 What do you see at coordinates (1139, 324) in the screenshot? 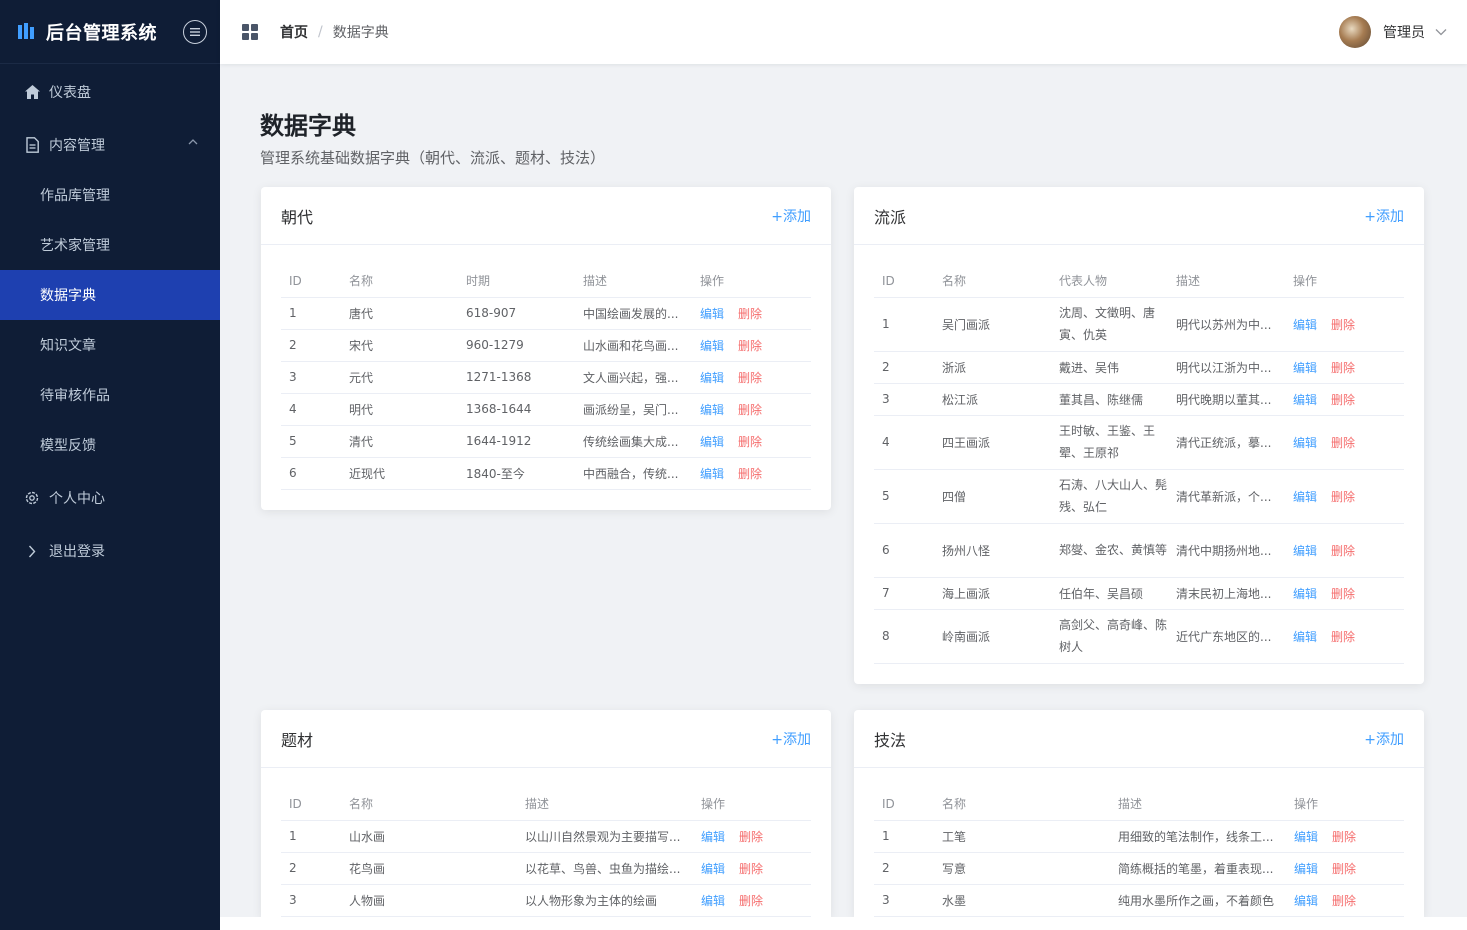
I see `table-row: 1 吴门画派 沈周、文徵明、唐寅、仇英 明代以苏州为中... 编辑 删除` at bounding box center [1139, 324].